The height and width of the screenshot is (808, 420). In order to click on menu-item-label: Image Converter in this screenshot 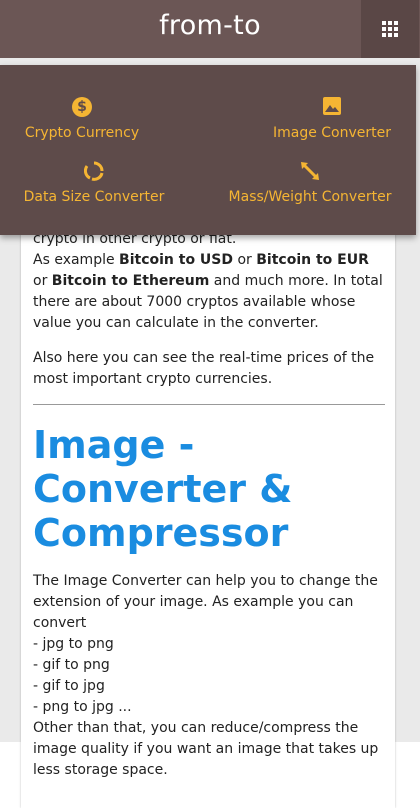, I will do `click(332, 133)`.